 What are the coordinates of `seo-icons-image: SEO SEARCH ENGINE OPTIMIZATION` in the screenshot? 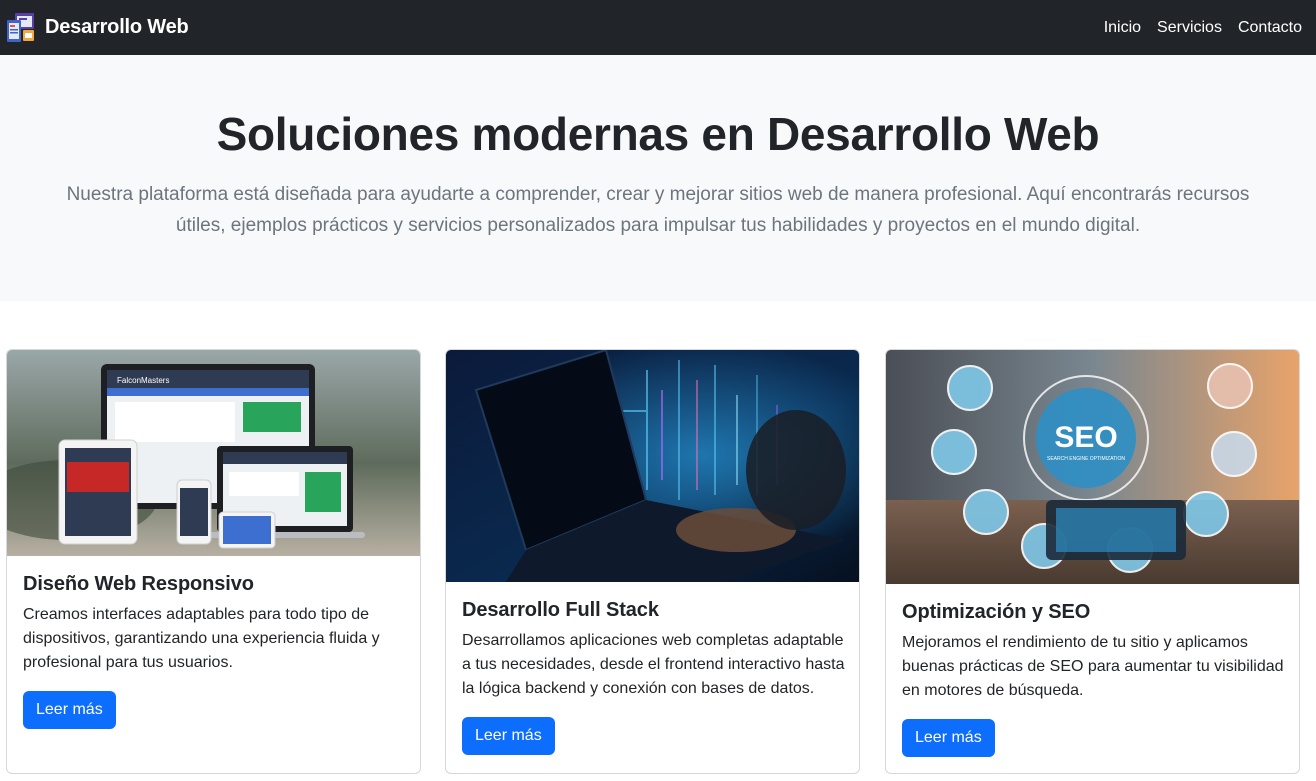 It's located at (1092, 467).